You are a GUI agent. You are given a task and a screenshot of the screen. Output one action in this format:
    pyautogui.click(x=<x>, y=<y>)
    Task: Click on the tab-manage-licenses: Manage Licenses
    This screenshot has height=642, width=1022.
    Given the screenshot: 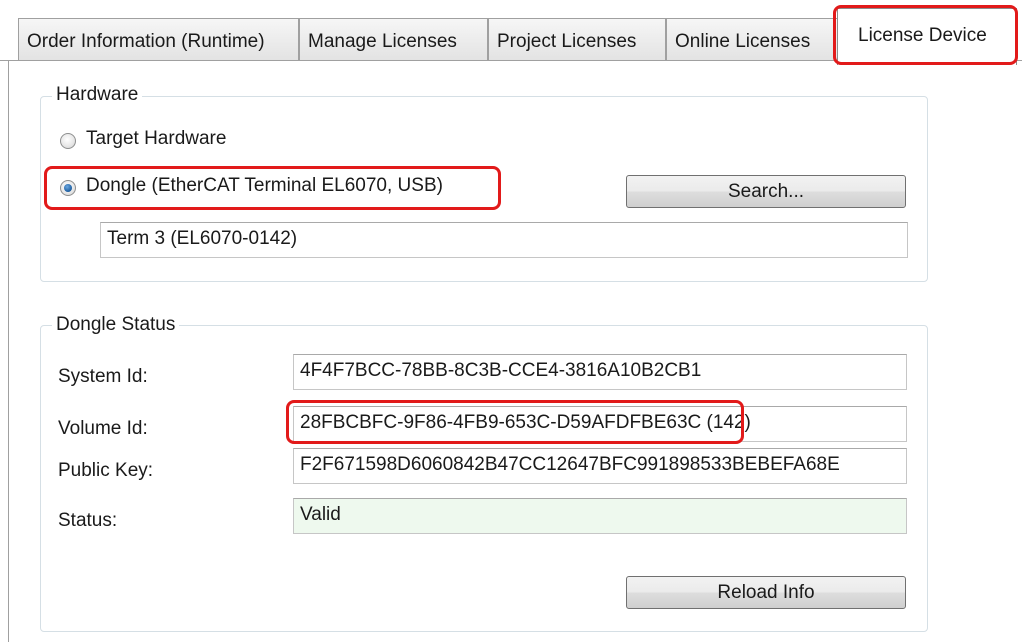 What is the action you would take?
    pyautogui.click(x=393, y=39)
    